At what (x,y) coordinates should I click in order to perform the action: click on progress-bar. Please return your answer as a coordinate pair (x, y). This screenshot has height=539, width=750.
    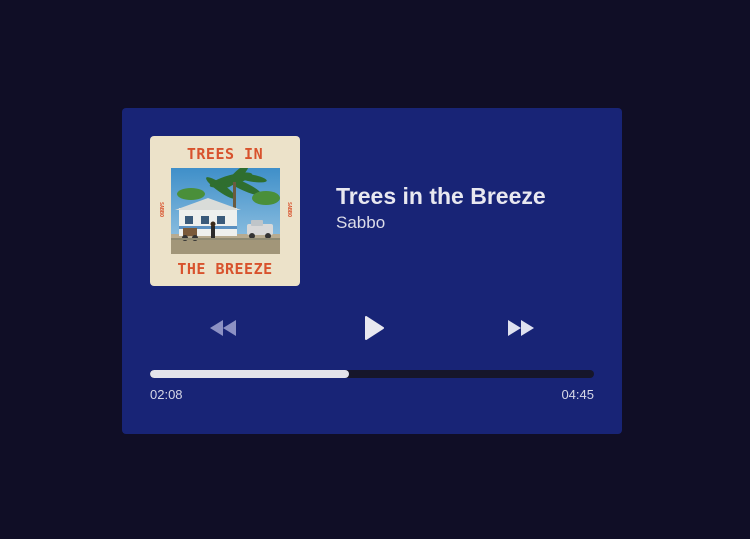
    Looking at the image, I should click on (372, 374).